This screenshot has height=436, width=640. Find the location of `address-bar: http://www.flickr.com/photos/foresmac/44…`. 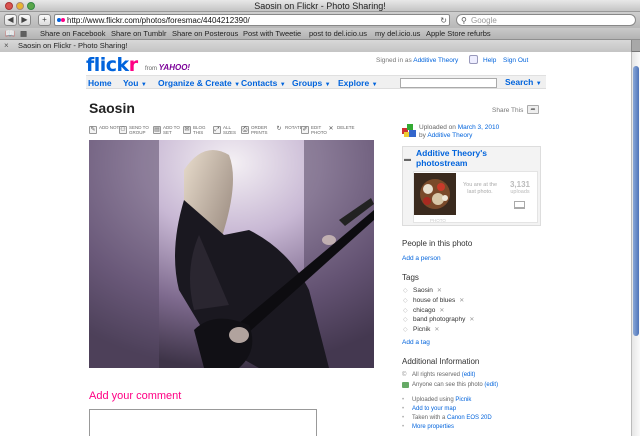

address-bar: http://www.flickr.com/photos/foresmac/44… is located at coordinates (252, 20).